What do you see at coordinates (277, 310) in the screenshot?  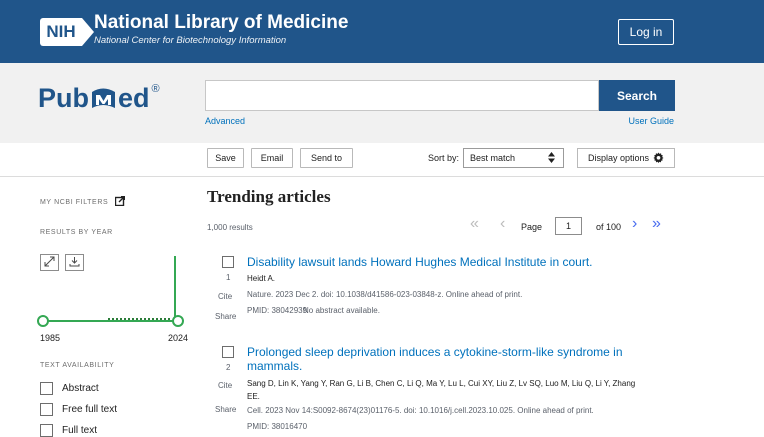 I see `article-pmid: PMID: 38042939` at bounding box center [277, 310].